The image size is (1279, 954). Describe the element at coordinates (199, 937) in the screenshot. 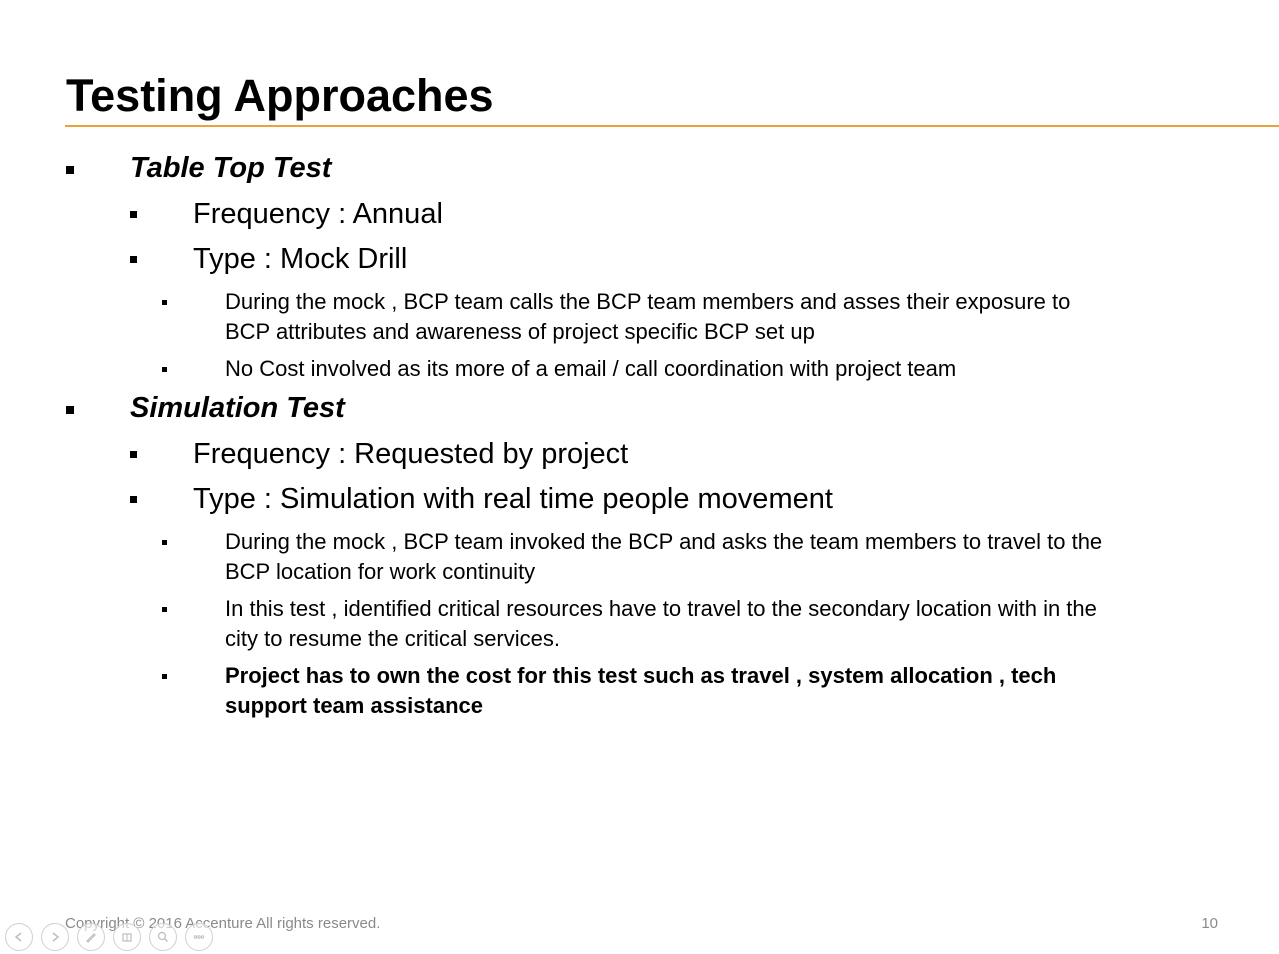

I see `more-icon` at that location.